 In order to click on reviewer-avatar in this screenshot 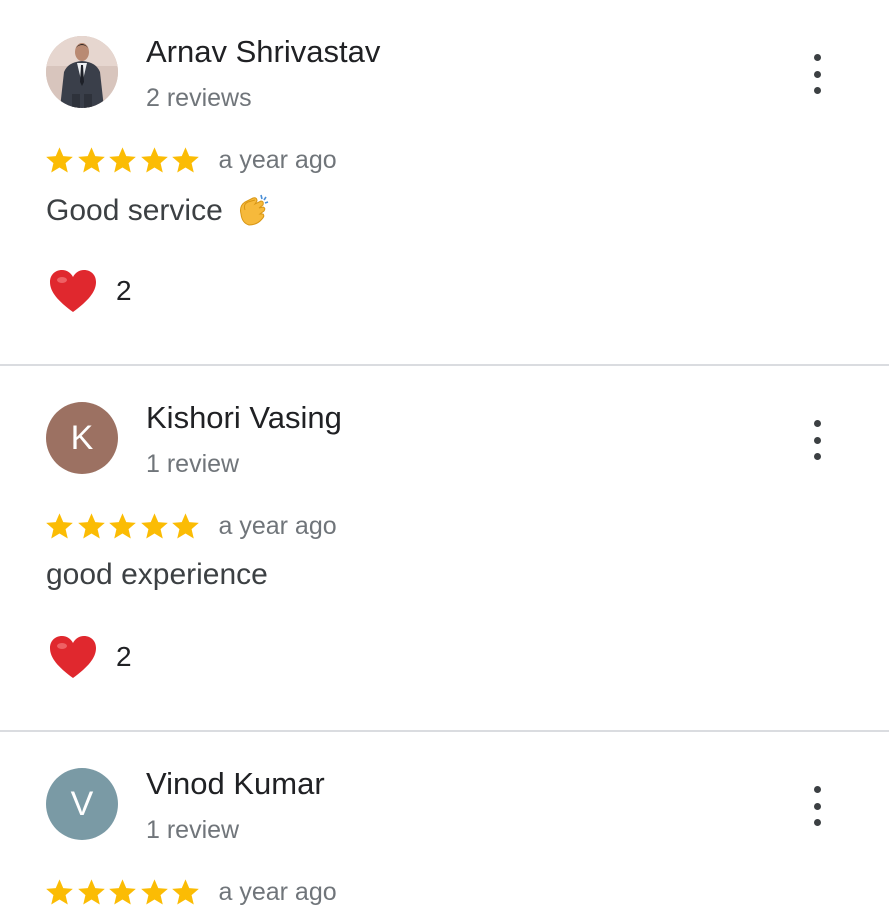, I will do `click(82, 72)`.